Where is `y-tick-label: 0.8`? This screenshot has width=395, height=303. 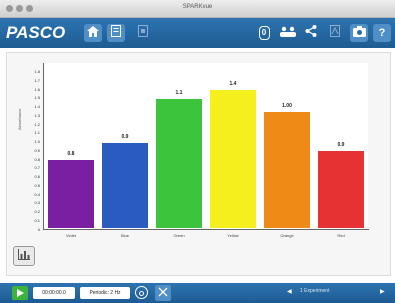
y-tick-label: 0.8 is located at coordinates (37, 159).